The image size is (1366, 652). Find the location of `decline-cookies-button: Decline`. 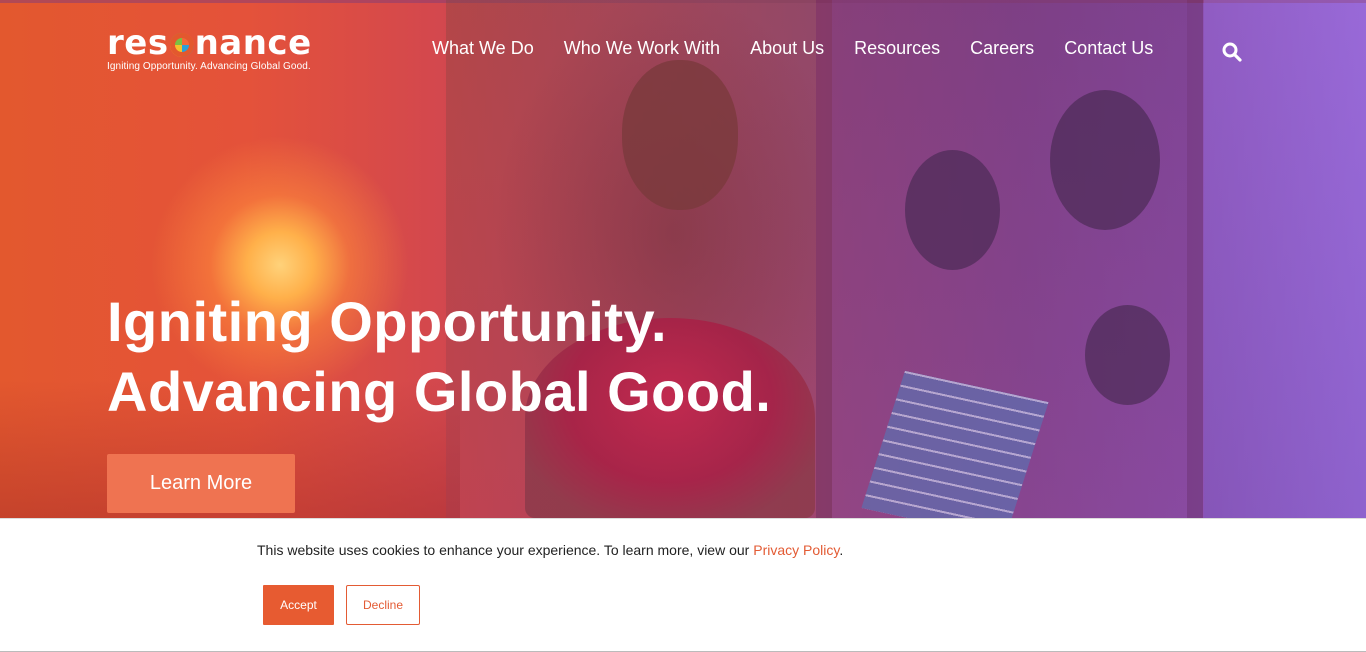

decline-cookies-button: Decline is located at coordinates (383, 605).